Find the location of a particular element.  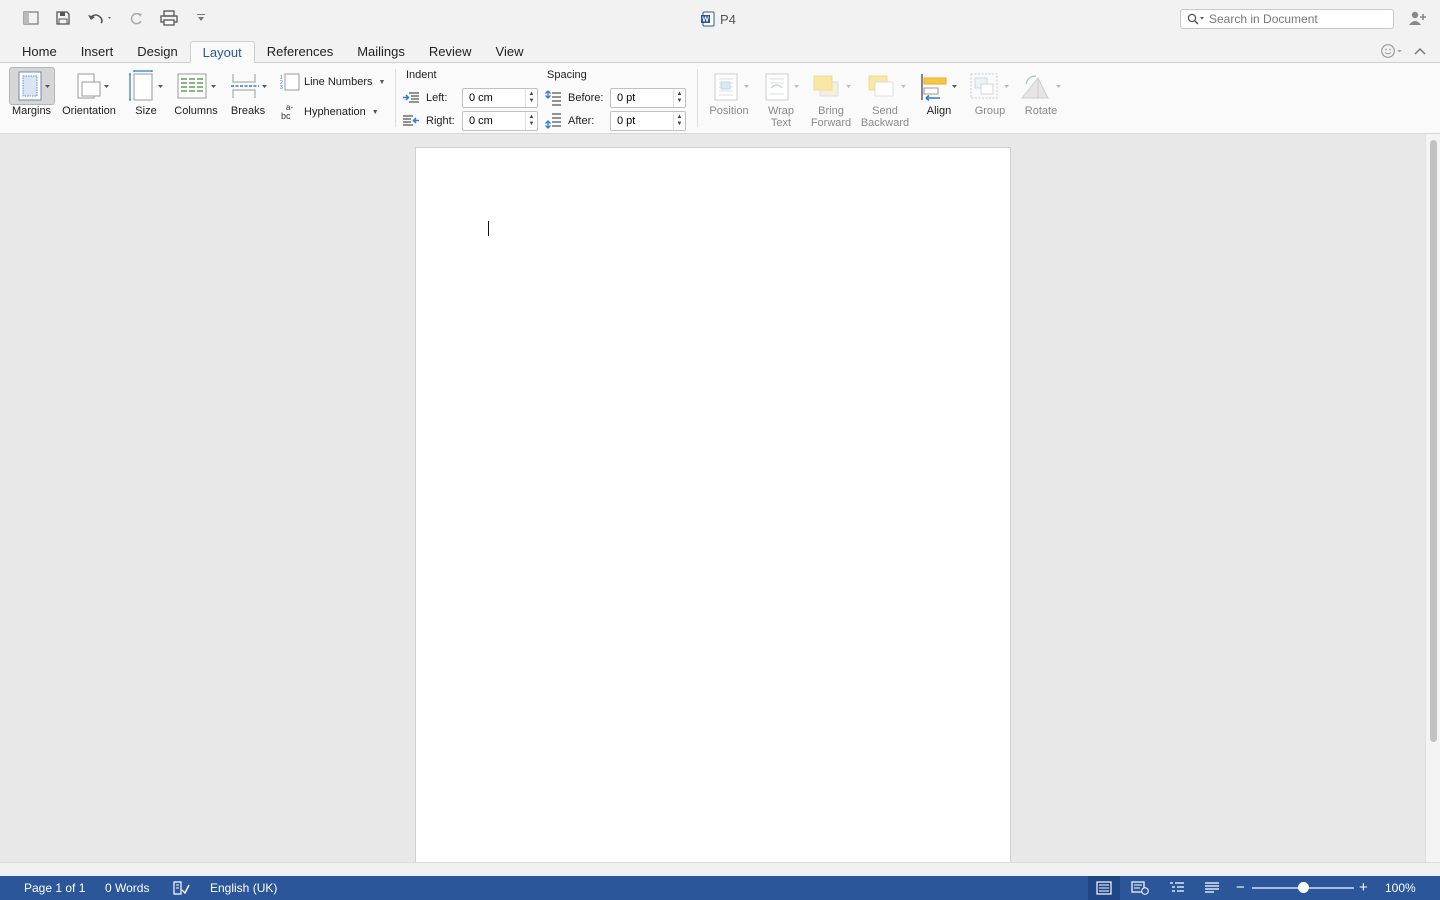

print-icon is located at coordinates (169, 18).